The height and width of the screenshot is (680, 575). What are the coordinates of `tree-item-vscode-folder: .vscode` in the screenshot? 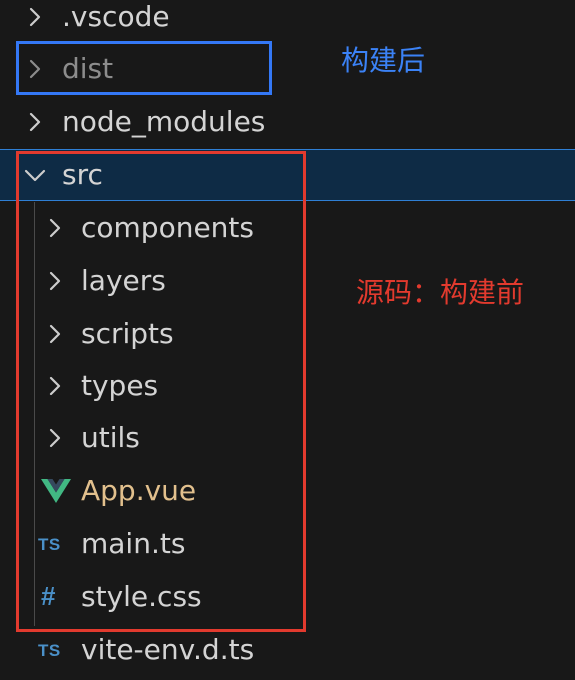 It's located at (287, 21).